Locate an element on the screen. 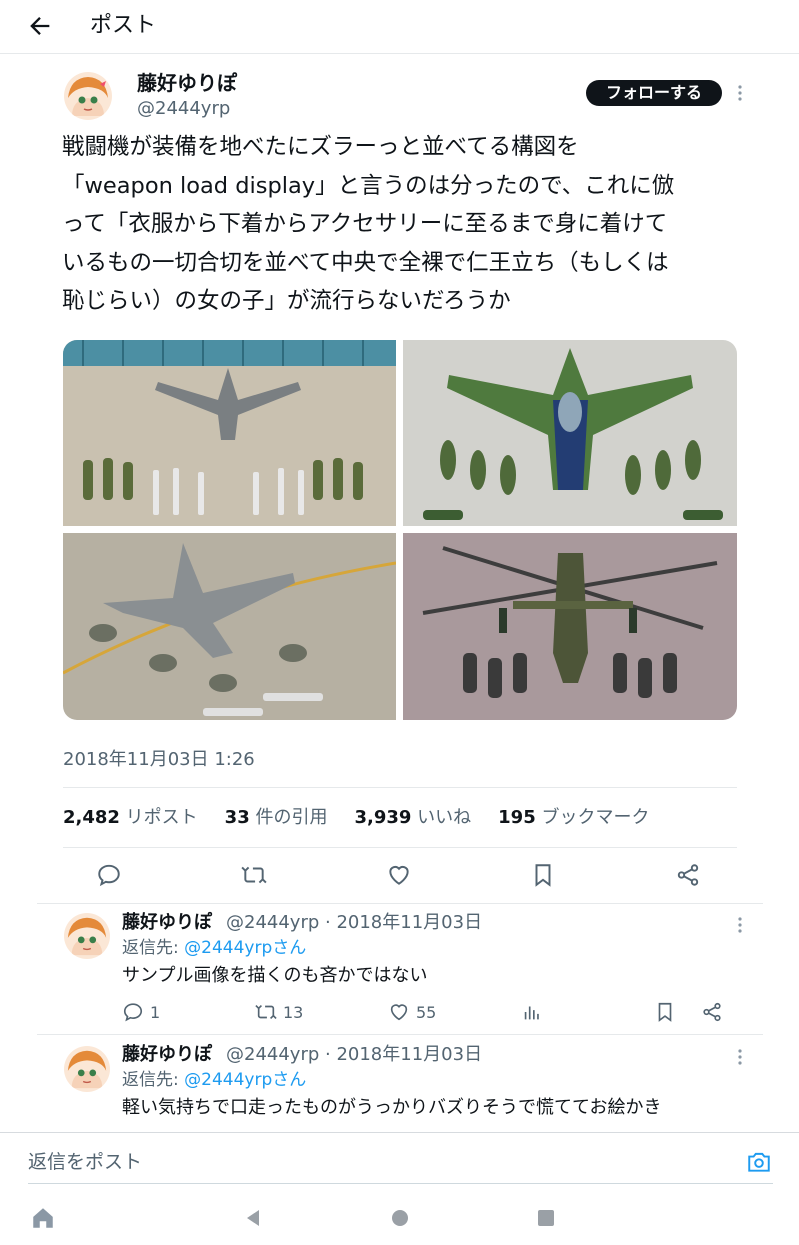 Image resolution: width=799 pixels, height=1245 pixels. bookmarks-stat: 195 ブックマーク is located at coordinates (573, 818).